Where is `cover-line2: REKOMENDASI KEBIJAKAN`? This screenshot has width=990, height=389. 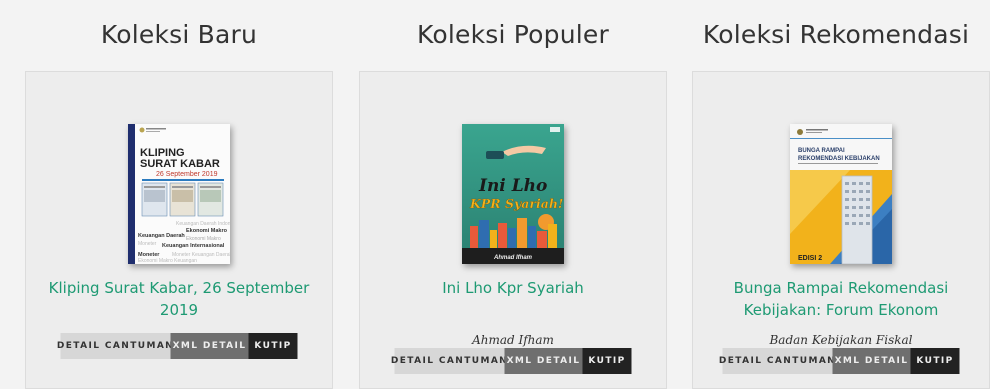
cover-line2: REKOMENDASI KEBIJAKAN is located at coordinates (839, 159).